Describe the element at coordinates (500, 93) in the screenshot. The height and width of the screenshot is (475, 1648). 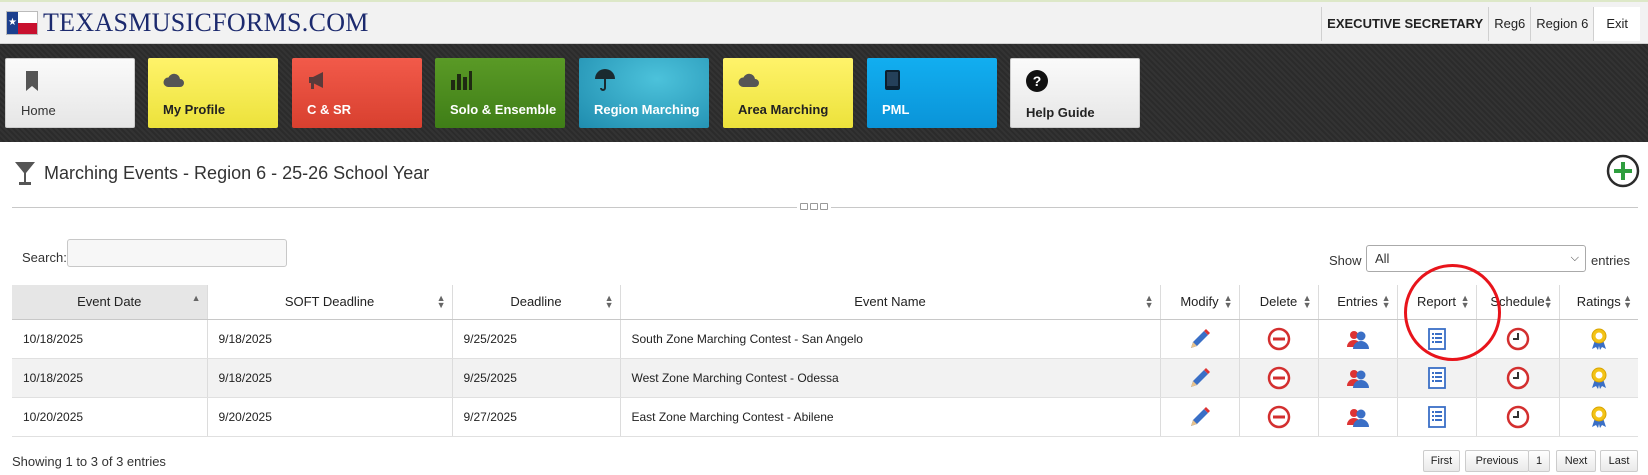
I see `nav-tile-solo-ensemble: Solo & Ensemble` at that location.